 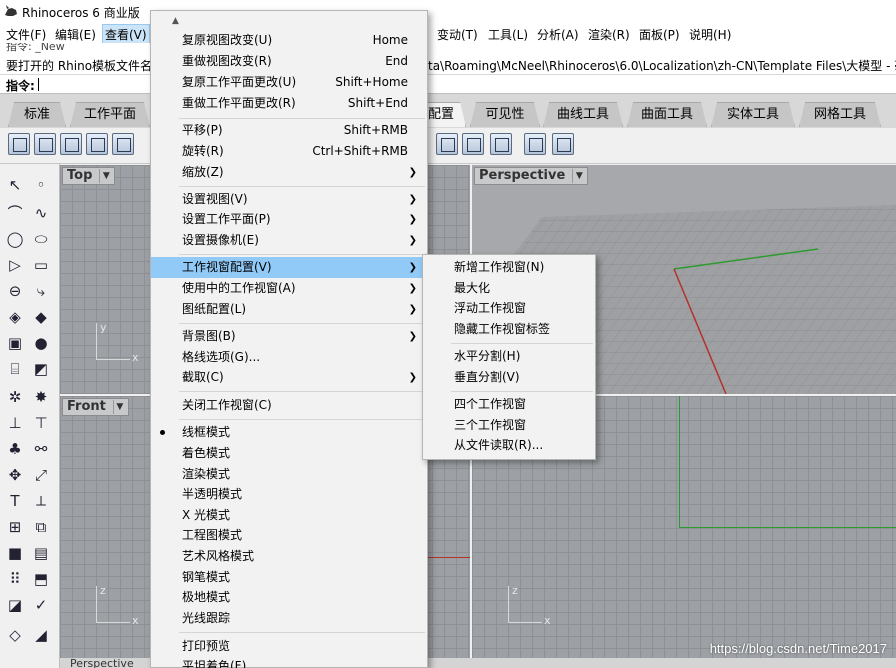 What do you see at coordinates (41, 291) in the screenshot?
I see `fillet-icon: ⤷` at bounding box center [41, 291].